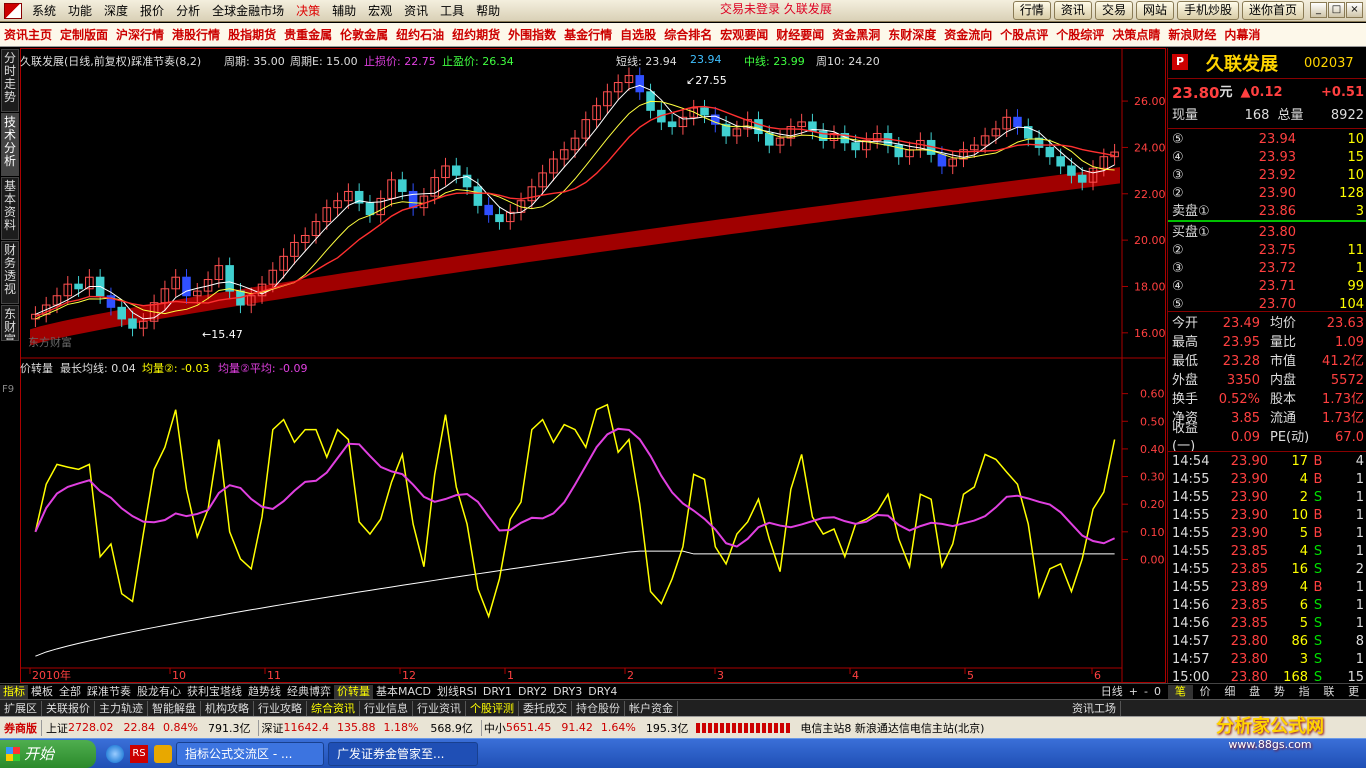 This screenshot has width=1366, height=768. Describe the element at coordinates (1279, 692) in the screenshot. I see `quote-tab-4: 势` at that location.